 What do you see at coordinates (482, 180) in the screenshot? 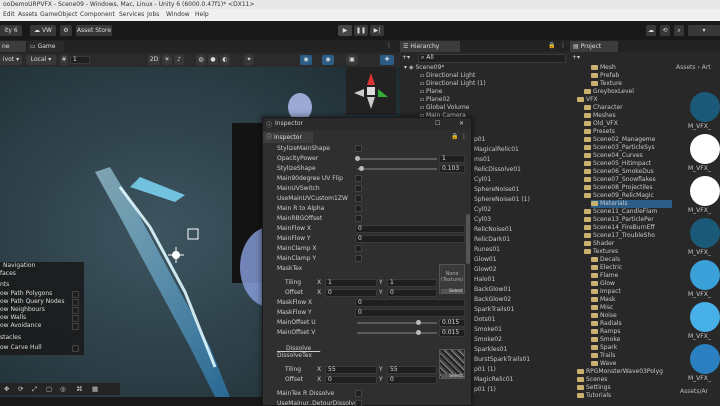
I see `hierarchy-item: Cyl01` at bounding box center [482, 180].